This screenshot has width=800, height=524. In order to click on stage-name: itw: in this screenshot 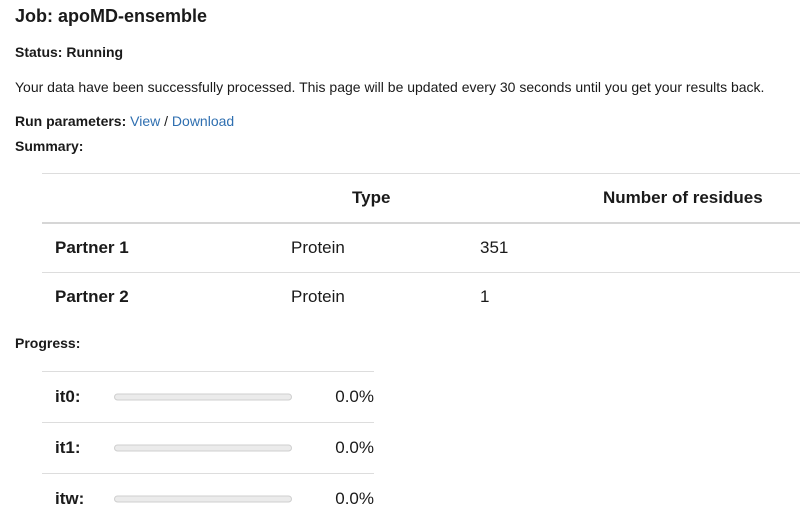, I will do `click(70, 498)`.